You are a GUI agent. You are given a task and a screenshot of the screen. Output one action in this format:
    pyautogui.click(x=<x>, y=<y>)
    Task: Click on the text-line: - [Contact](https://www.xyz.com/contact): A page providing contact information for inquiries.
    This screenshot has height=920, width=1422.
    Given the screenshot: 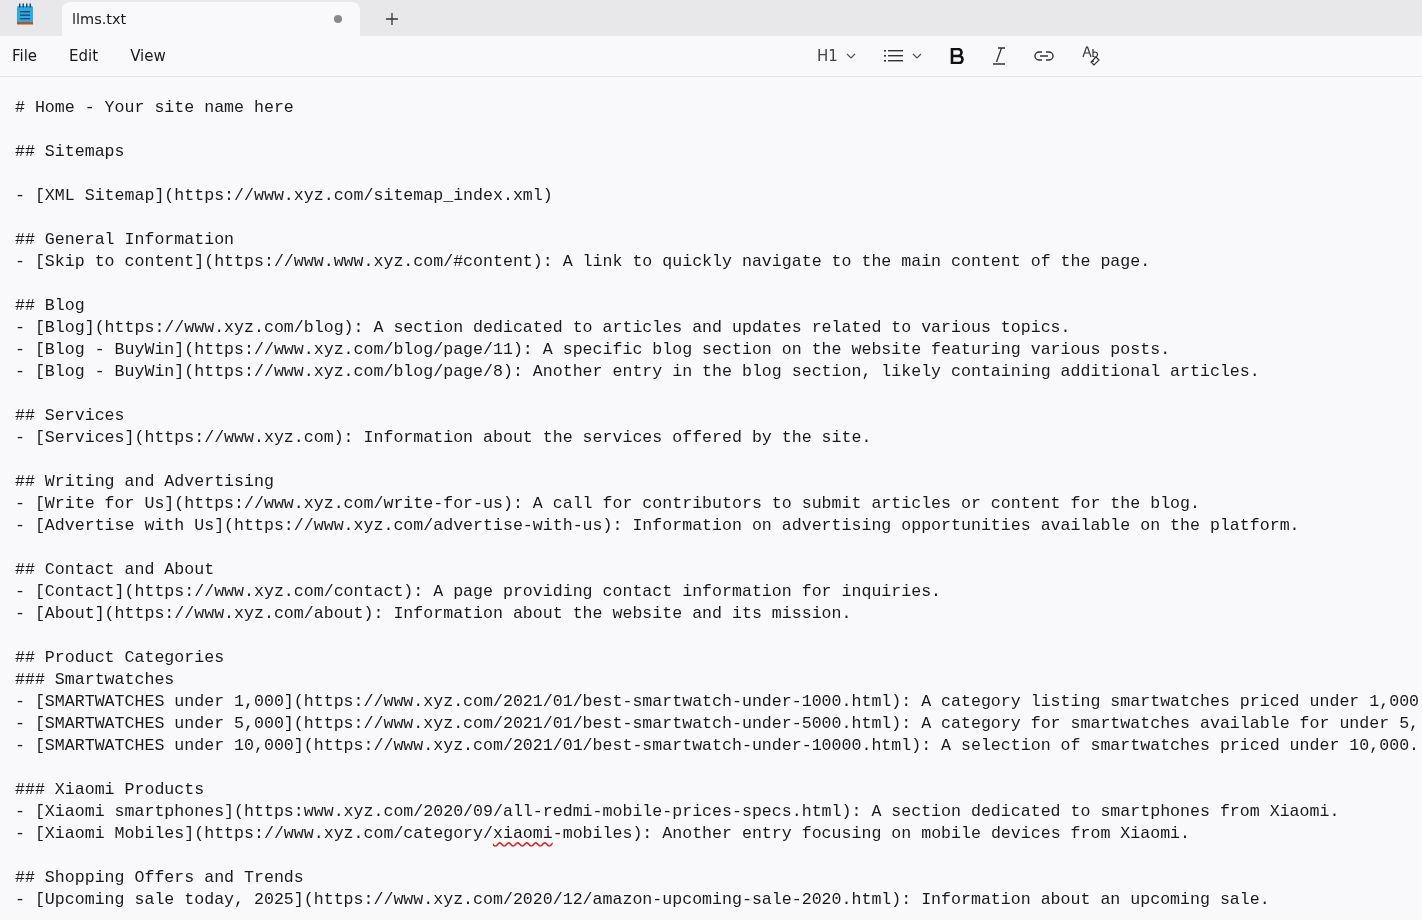 What is the action you would take?
    pyautogui.click(x=478, y=592)
    